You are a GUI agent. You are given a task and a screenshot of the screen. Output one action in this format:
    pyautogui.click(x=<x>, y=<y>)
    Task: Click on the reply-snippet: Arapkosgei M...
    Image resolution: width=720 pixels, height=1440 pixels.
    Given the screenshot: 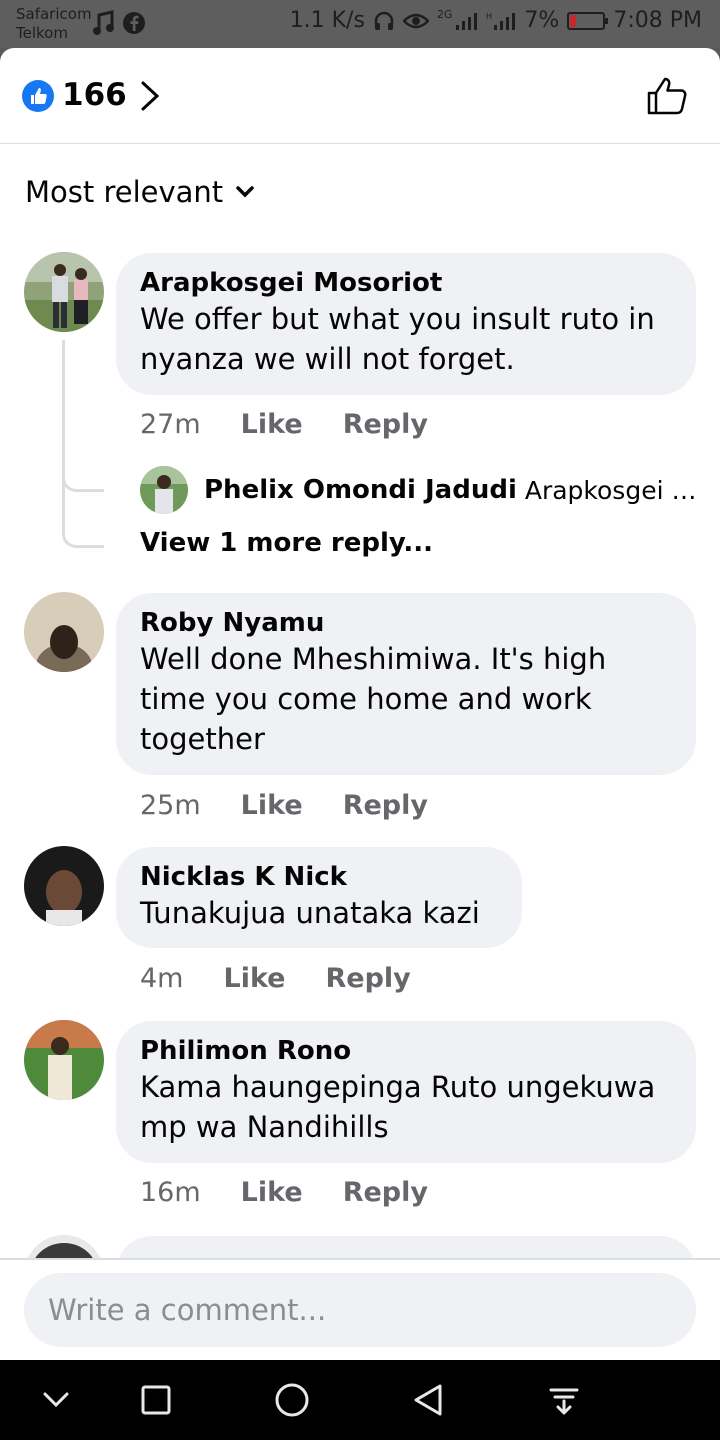 What is the action you would take?
    pyautogui.click(x=612, y=490)
    